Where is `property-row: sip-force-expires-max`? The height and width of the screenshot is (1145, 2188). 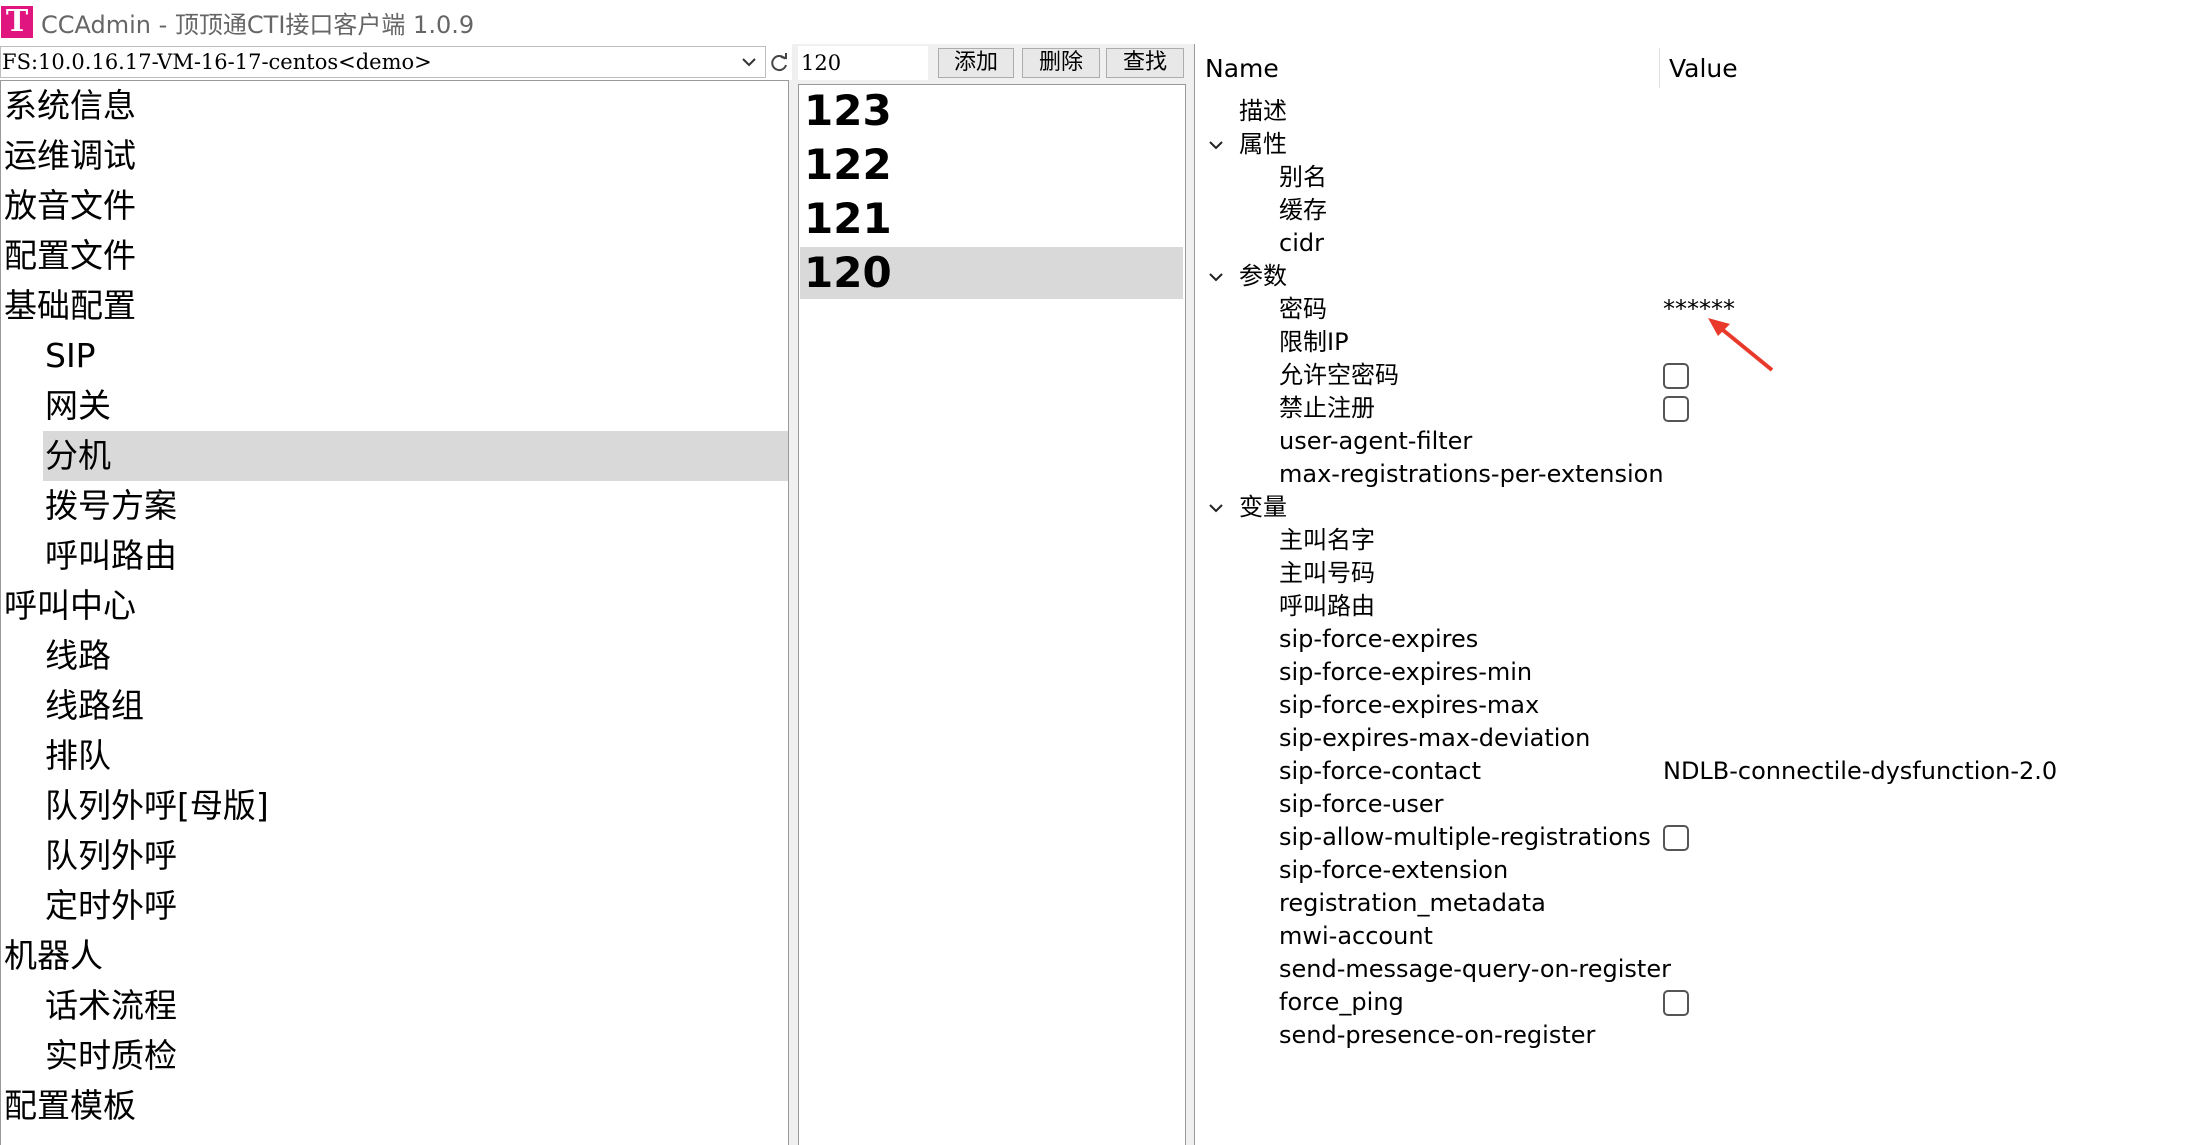 property-row: sip-force-expires-max is located at coordinates (1691, 705).